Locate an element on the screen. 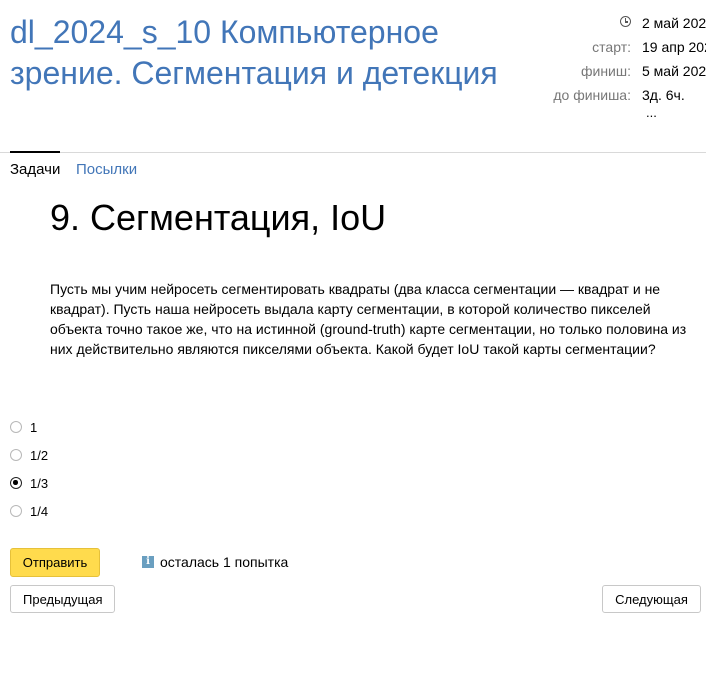 The height and width of the screenshot is (687, 706). finish-row: финиш: 5 май 2024 is located at coordinates (613, 71).